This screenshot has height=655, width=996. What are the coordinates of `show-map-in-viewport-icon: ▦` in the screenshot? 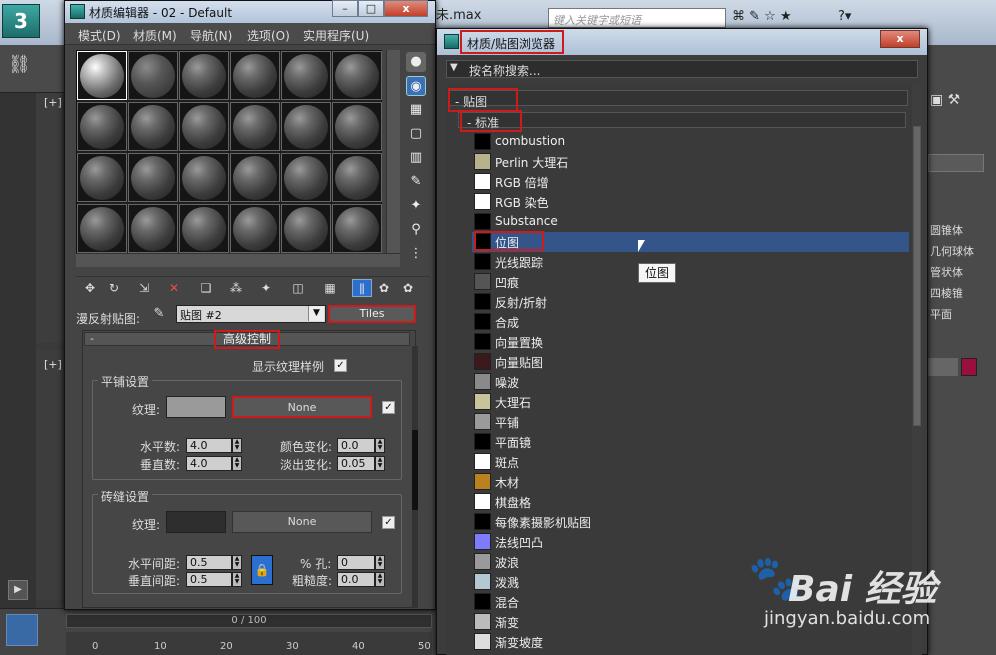 It's located at (330, 288).